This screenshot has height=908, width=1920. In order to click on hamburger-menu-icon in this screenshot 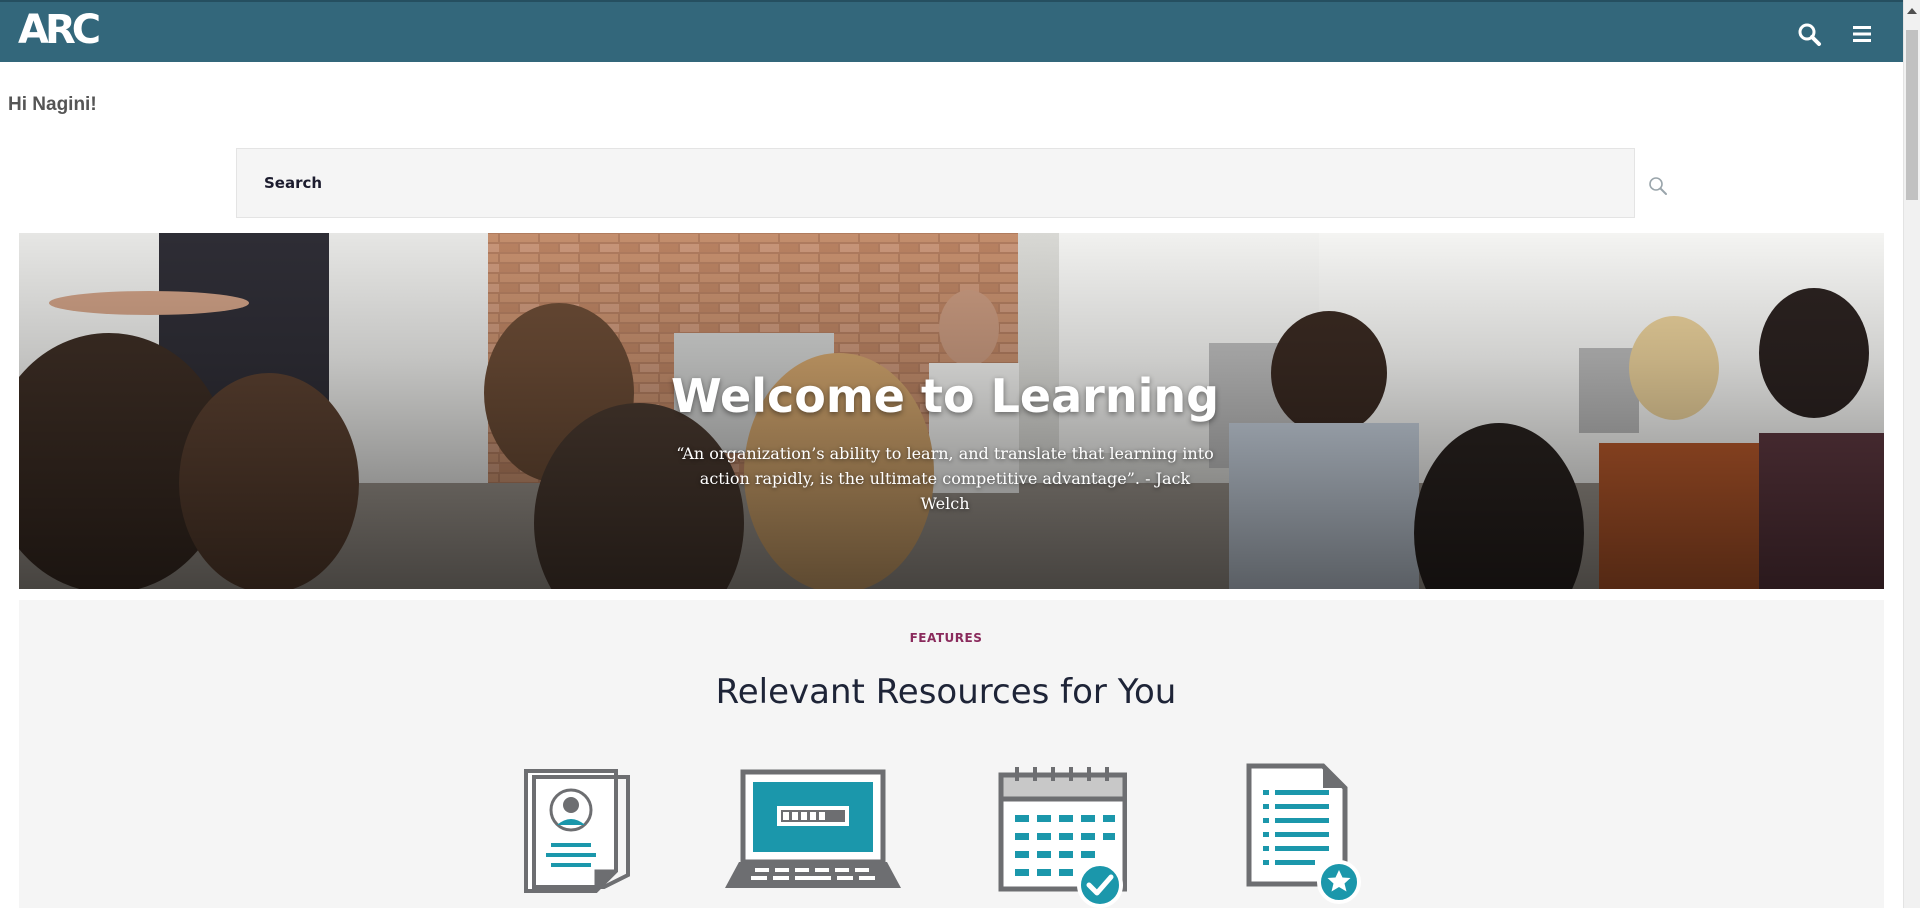, I will do `click(1862, 34)`.